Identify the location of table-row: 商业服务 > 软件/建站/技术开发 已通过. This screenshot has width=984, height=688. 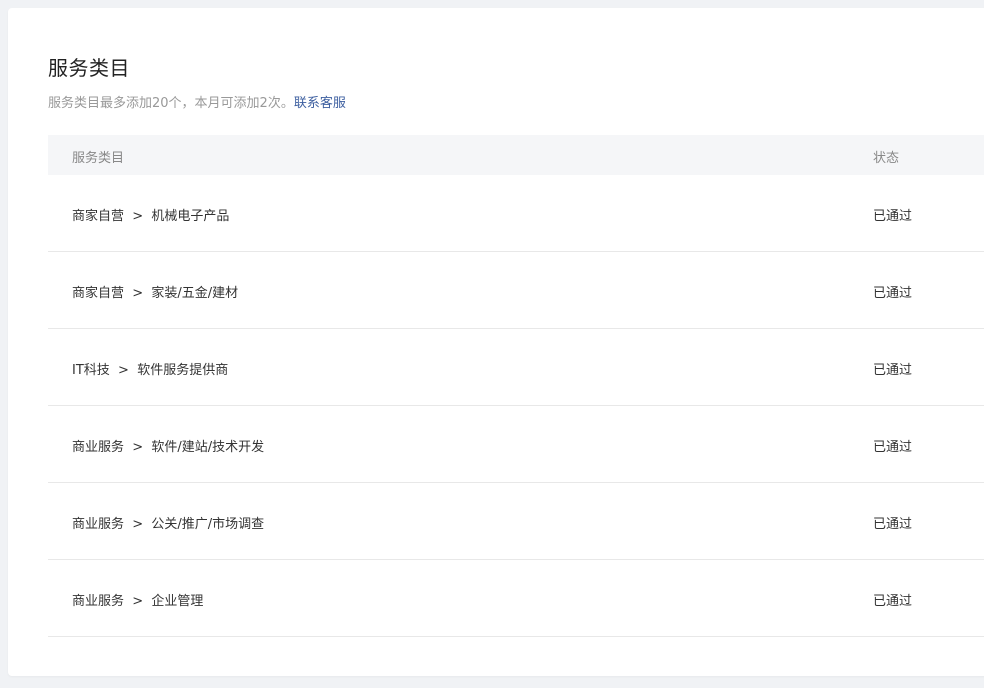
(516, 444).